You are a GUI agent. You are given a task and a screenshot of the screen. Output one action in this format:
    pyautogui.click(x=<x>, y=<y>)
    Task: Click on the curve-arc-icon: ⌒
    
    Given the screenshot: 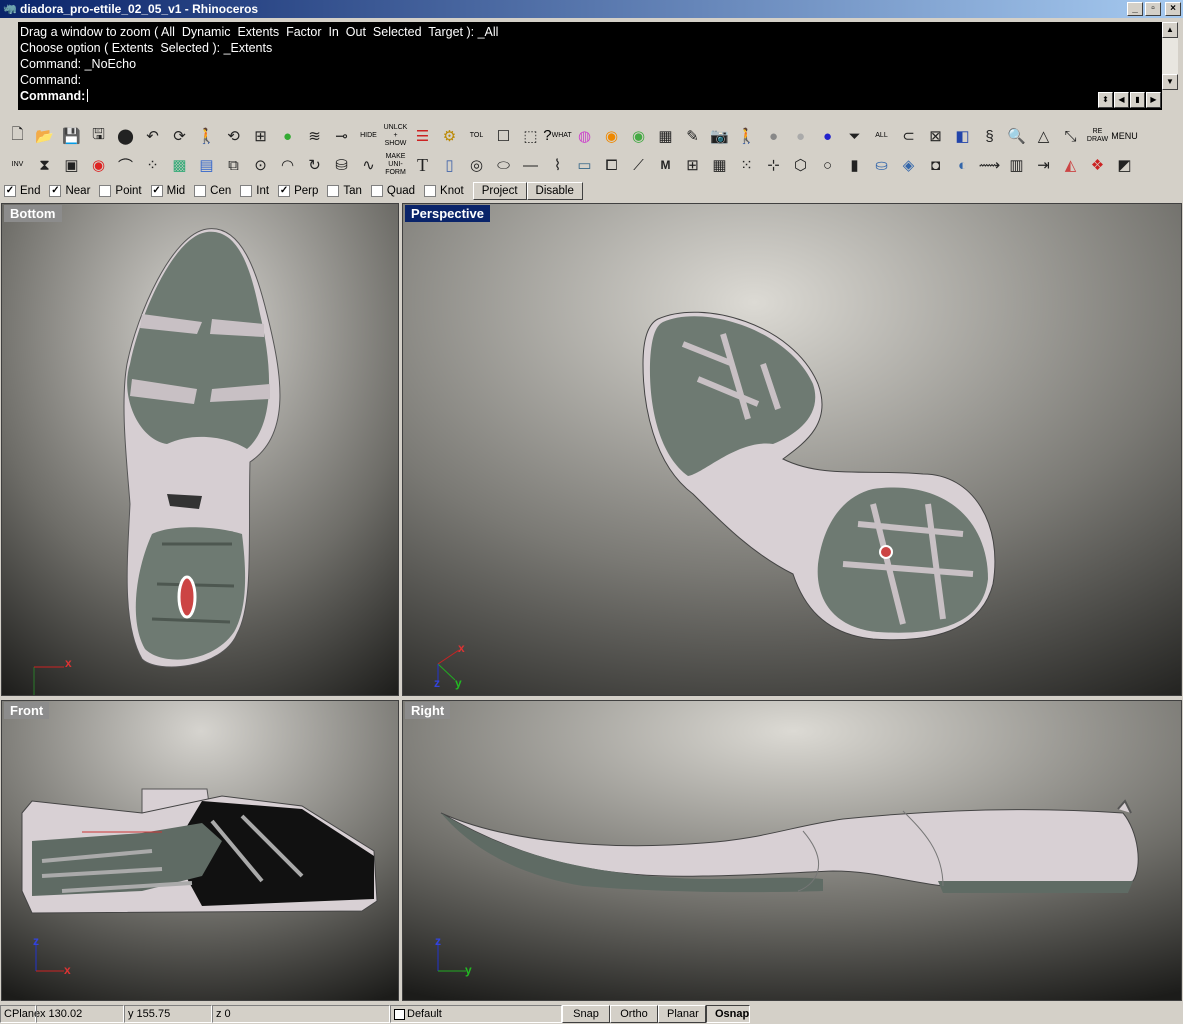 What is the action you would take?
    pyautogui.click(x=125, y=165)
    